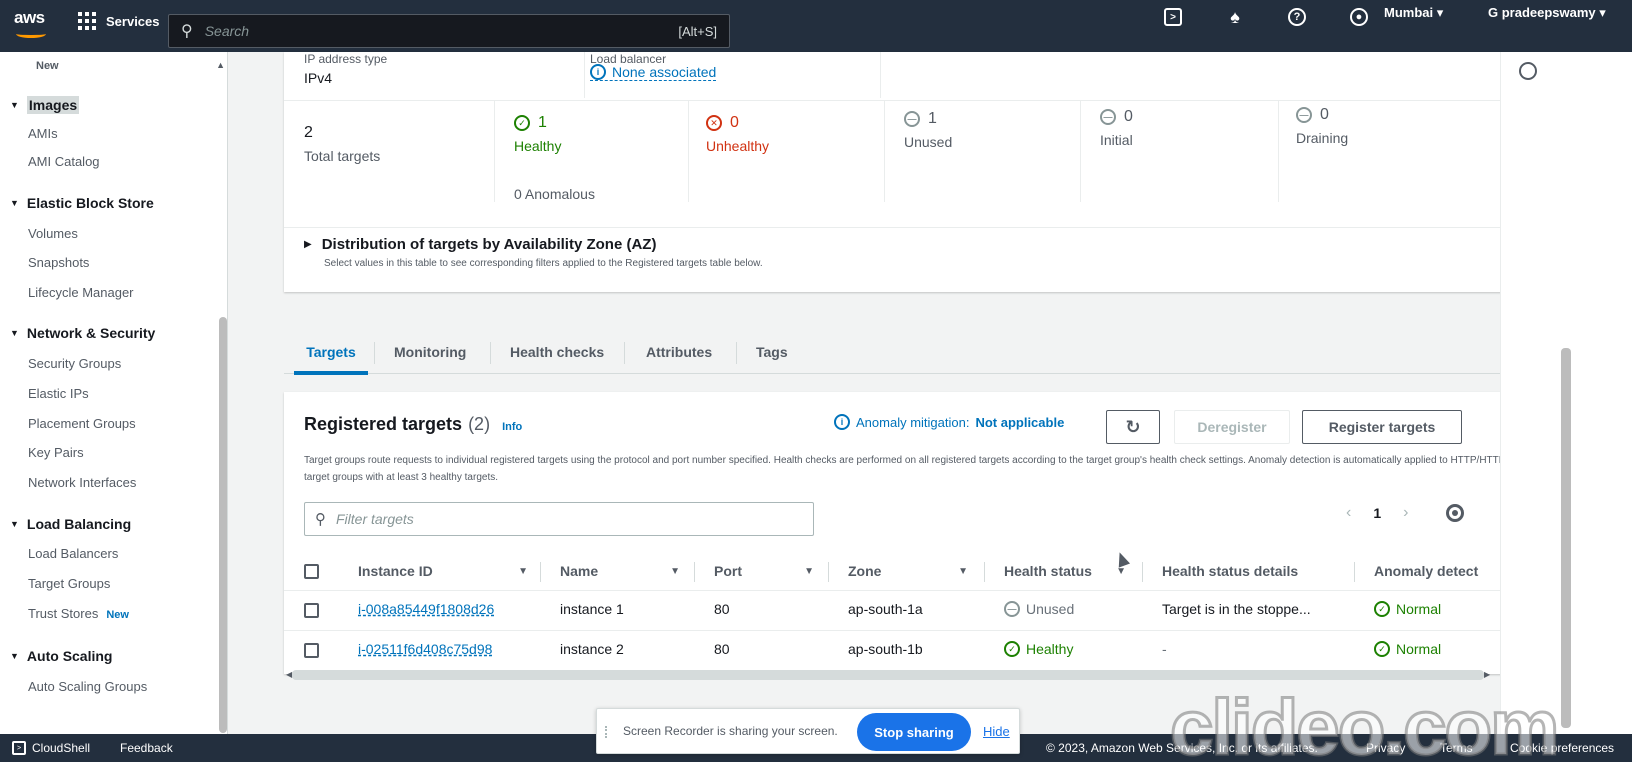  Describe the element at coordinates (51, 748) in the screenshot. I see `cloudshell-link: > CloudShell` at that location.